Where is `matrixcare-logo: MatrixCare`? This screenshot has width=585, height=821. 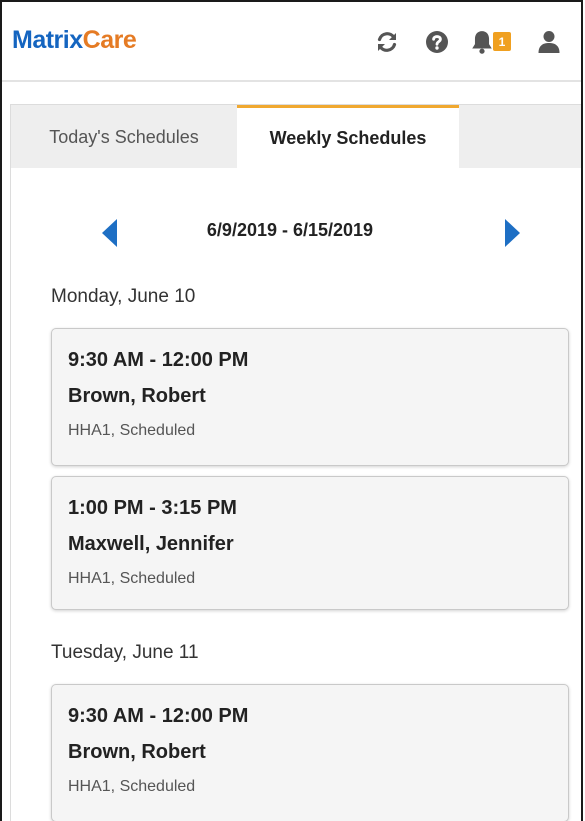 matrixcare-logo: MatrixCare is located at coordinates (74, 40).